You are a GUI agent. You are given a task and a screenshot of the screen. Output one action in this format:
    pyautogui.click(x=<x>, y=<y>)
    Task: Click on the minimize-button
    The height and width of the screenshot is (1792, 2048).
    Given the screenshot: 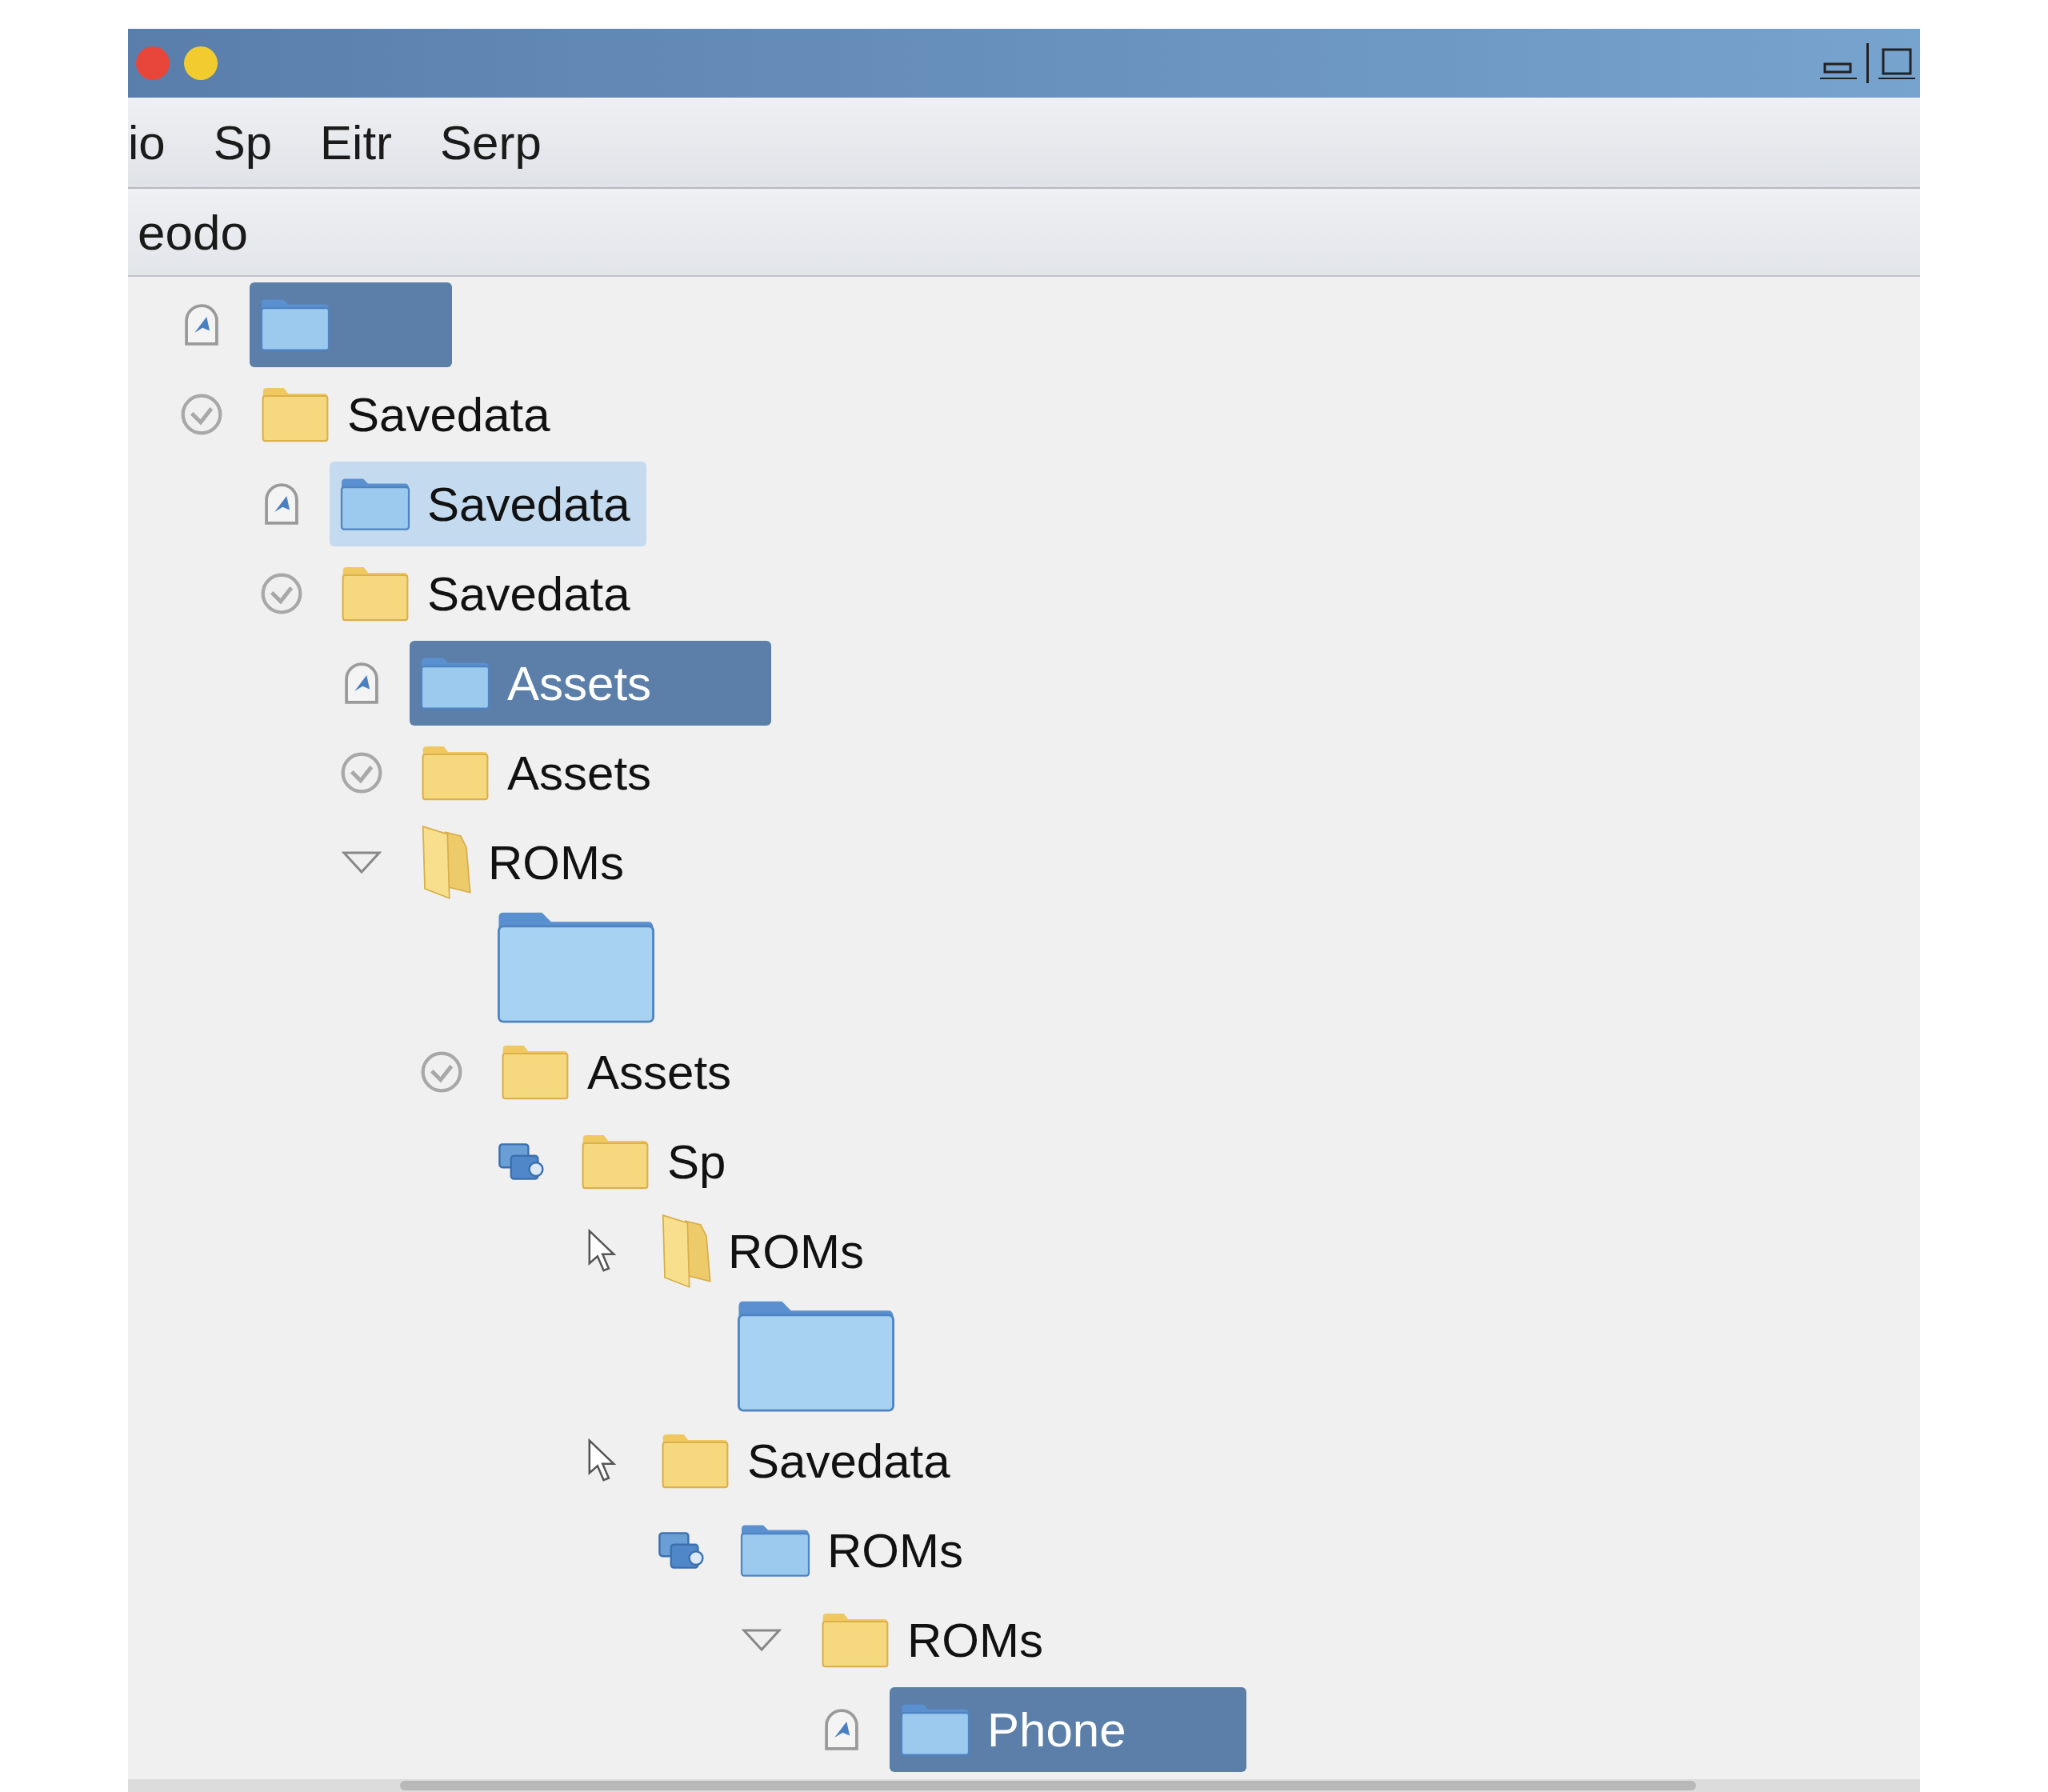 What is the action you would take?
    pyautogui.click(x=201, y=63)
    